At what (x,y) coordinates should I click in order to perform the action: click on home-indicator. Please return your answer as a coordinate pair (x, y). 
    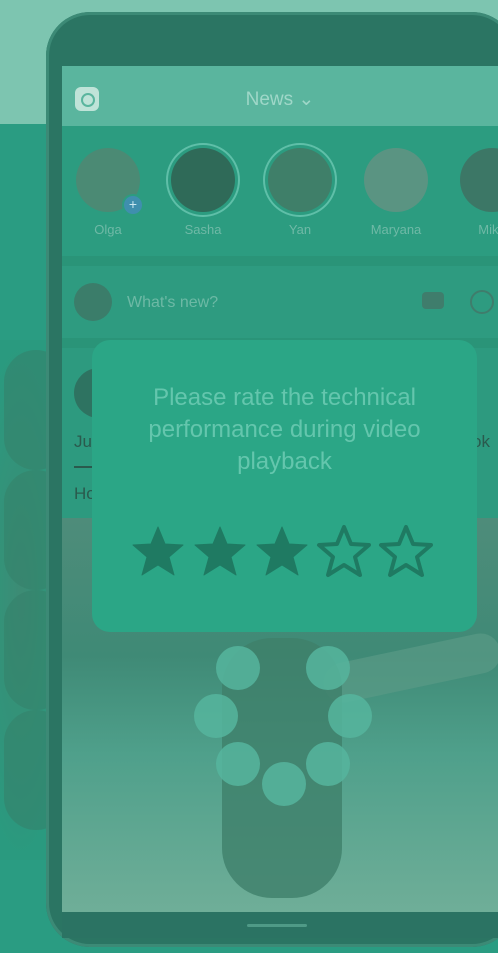
    Looking at the image, I should click on (277, 925).